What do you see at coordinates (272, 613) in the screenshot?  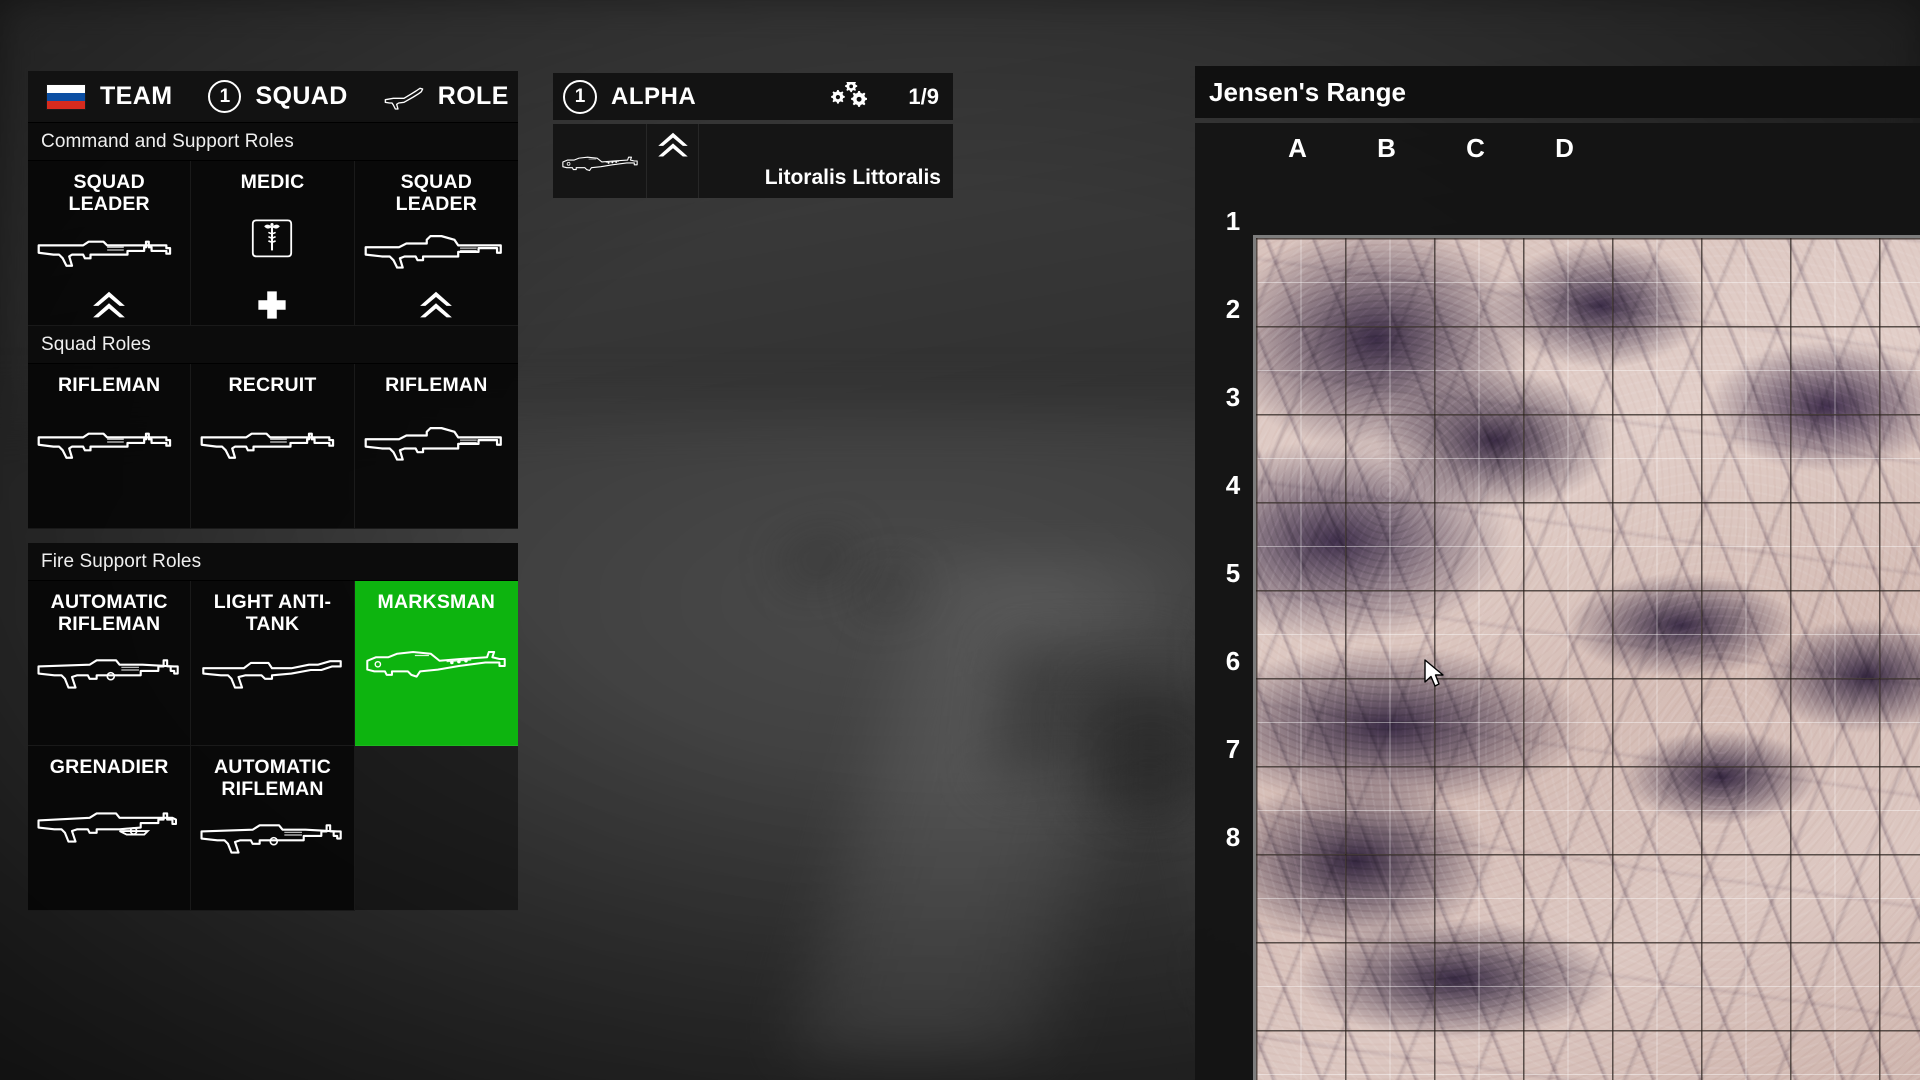 I see `role-label: LIGHT ANTI-TANK` at bounding box center [272, 613].